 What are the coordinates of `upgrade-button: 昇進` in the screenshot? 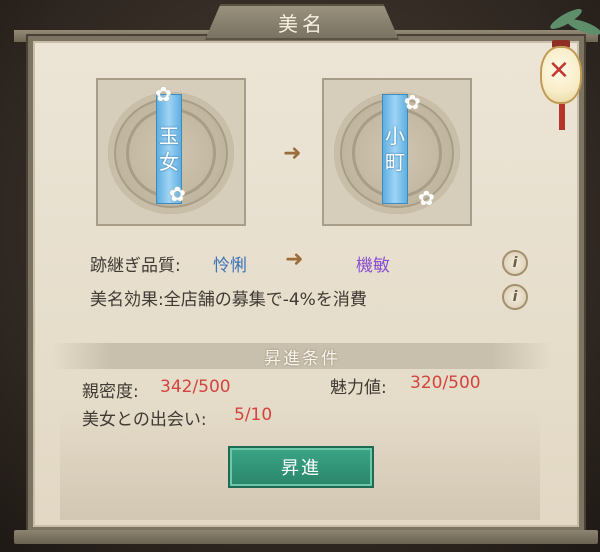 It's located at (301, 467).